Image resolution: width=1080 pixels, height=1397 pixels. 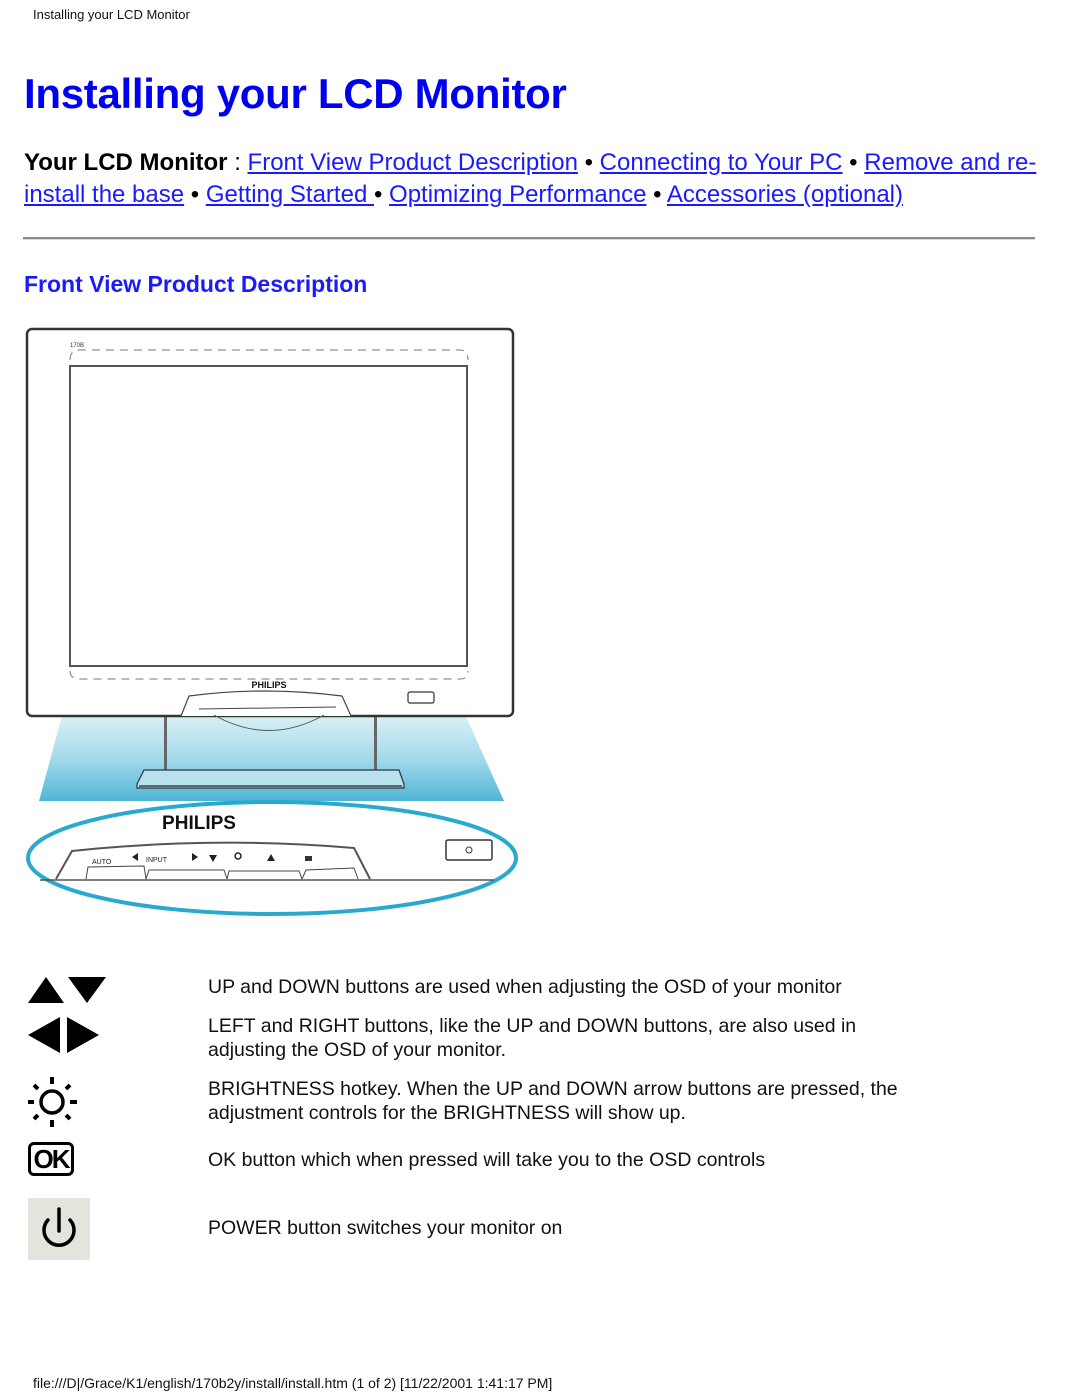 I want to click on page-header-title: Installing your LCD Monitor, so click(x=111, y=14).